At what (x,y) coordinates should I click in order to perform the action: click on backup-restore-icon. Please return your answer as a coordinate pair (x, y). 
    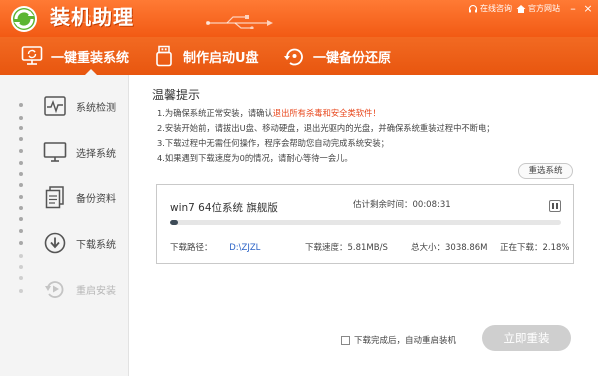
    Looking at the image, I should click on (293, 57).